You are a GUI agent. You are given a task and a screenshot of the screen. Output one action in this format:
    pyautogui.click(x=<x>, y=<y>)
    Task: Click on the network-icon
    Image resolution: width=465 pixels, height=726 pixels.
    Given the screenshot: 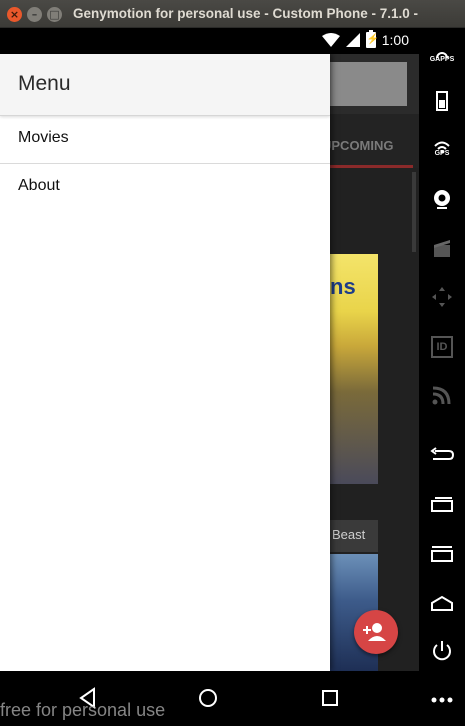 What is the action you would take?
    pyautogui.click(x=442, y=395)
    